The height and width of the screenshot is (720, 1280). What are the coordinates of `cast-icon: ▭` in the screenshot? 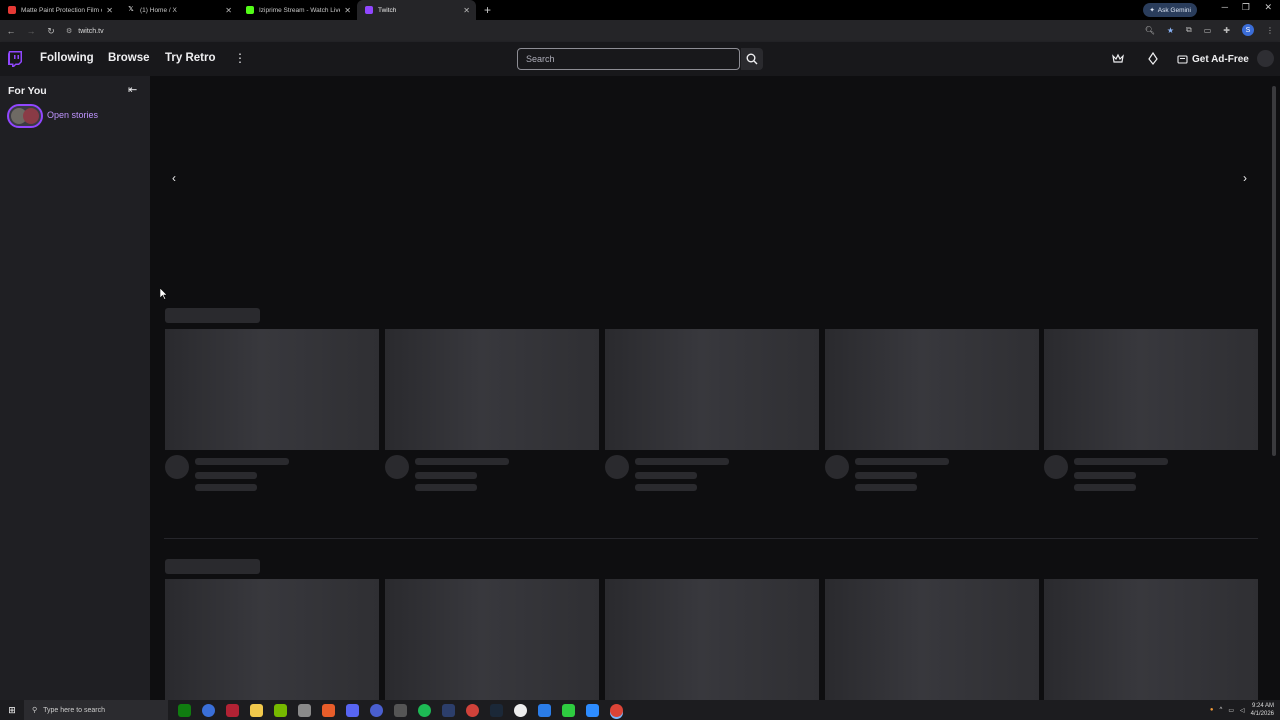 It's located at (1208, 30).